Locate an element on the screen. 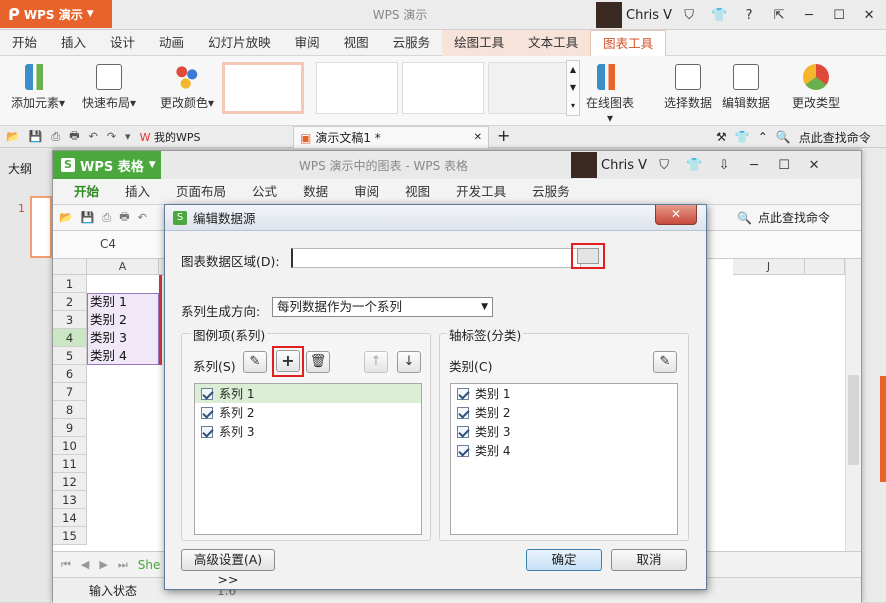 The image size is (886, 603). skin-icon: ⛉ is located at coordinates (689, 15).